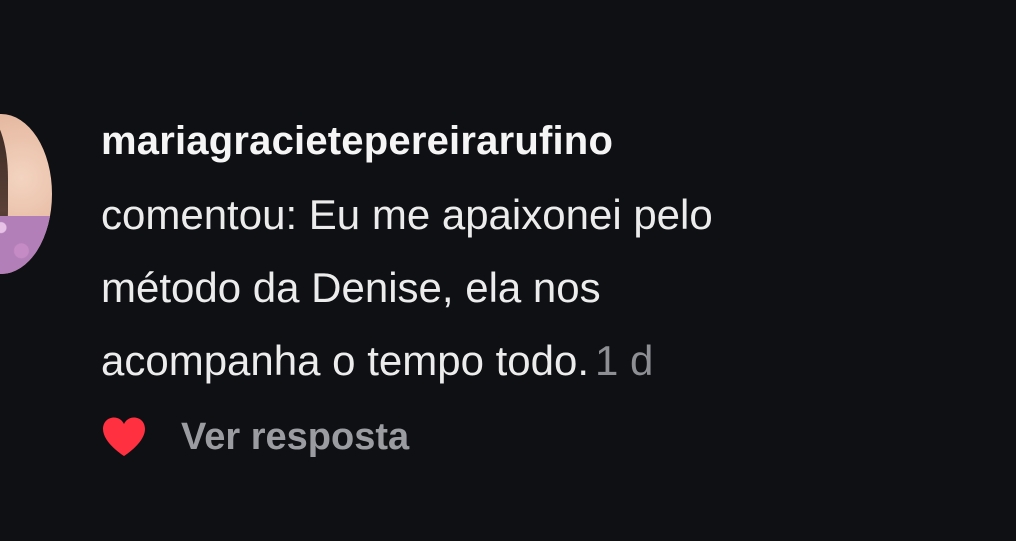 The height and width of the screenshot is (541, 1016). What do you see at coordinates (26, 194) in the screenshot?
I see `avatar` at bounding box center [26, 194].